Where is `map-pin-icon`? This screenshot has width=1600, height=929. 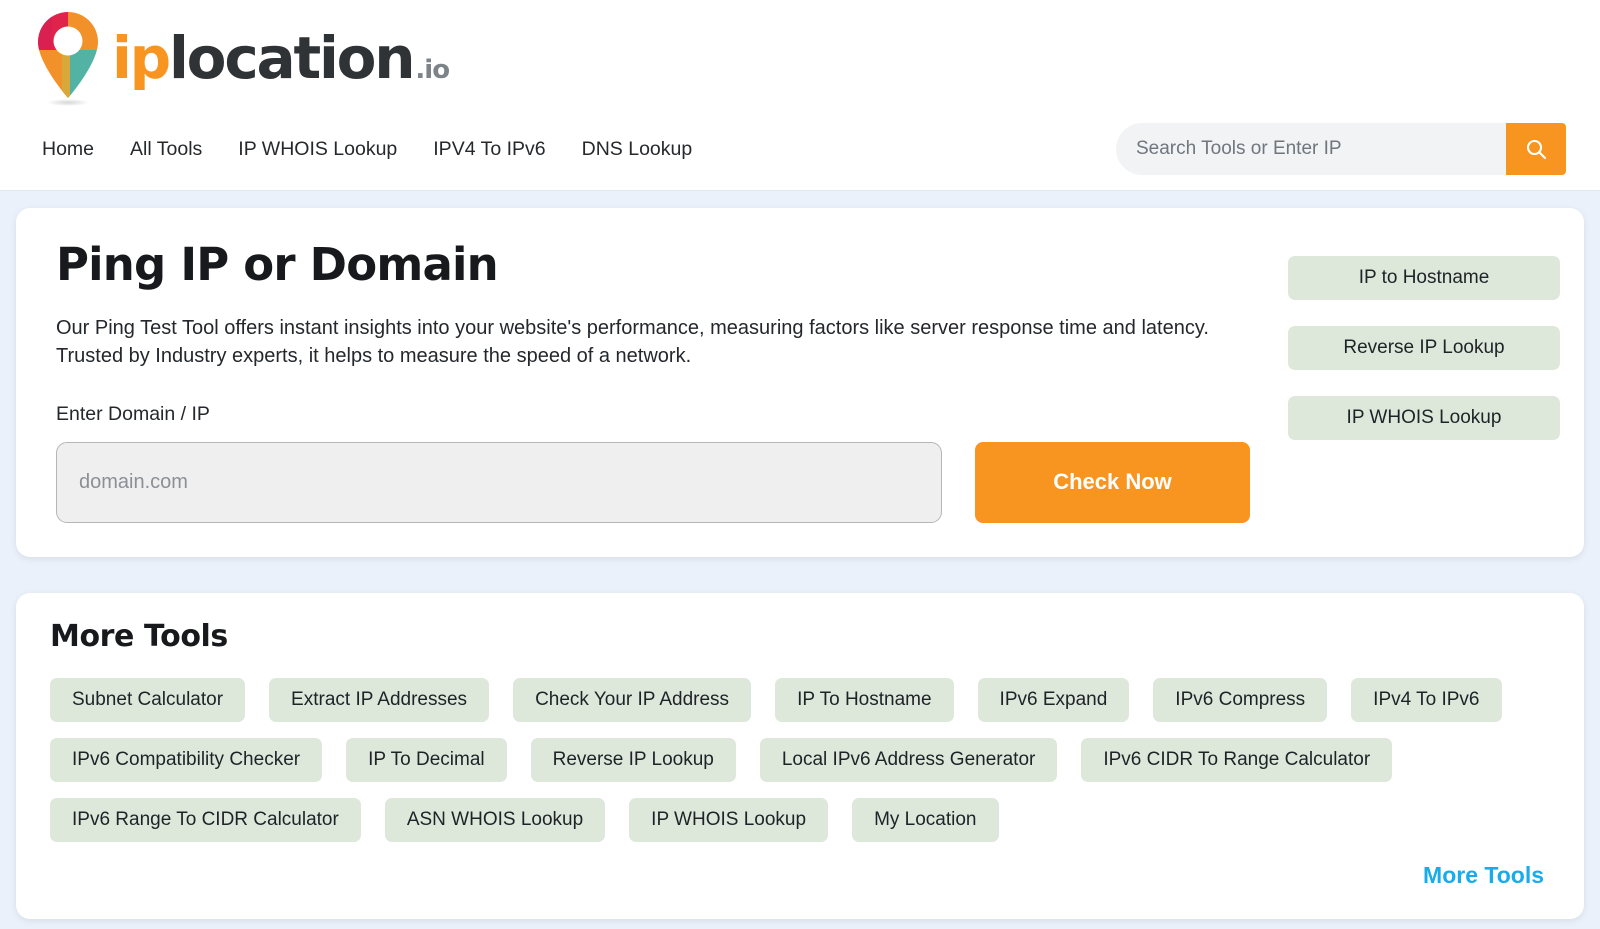 map-pin-icon is located at coordinates (68, 55).